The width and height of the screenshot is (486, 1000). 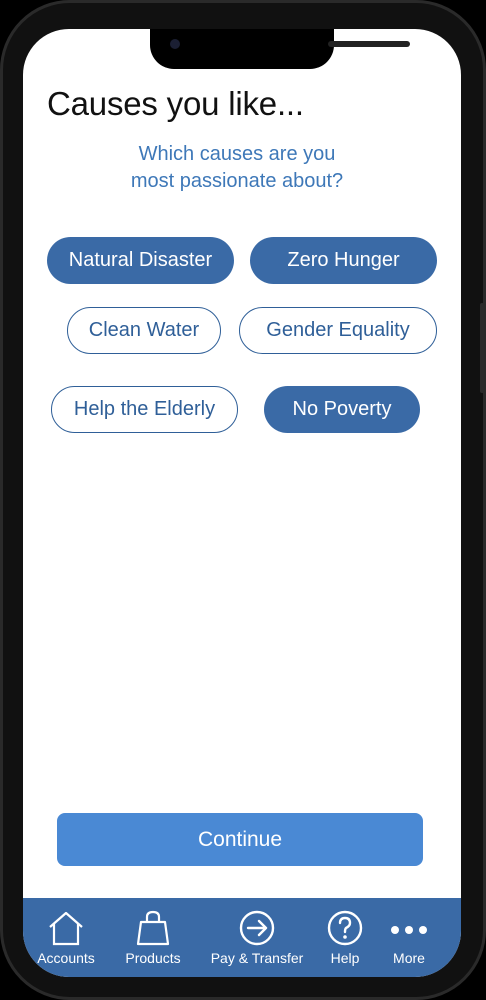 I want to click on tab-help: Help, so click(x=345, y=937).